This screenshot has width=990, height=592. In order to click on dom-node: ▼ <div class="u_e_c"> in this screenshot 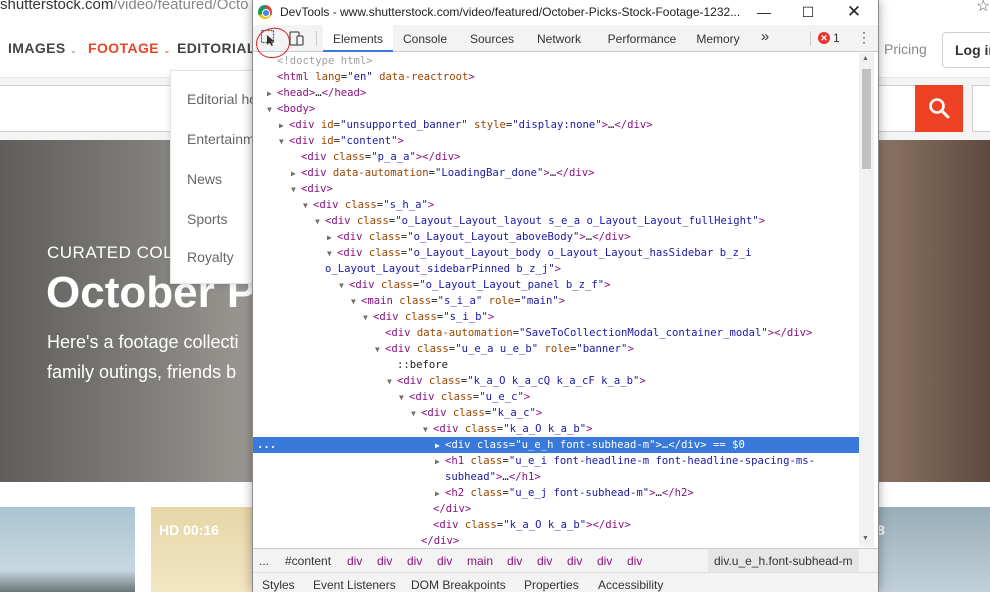, I will do `click(556, 397)`.